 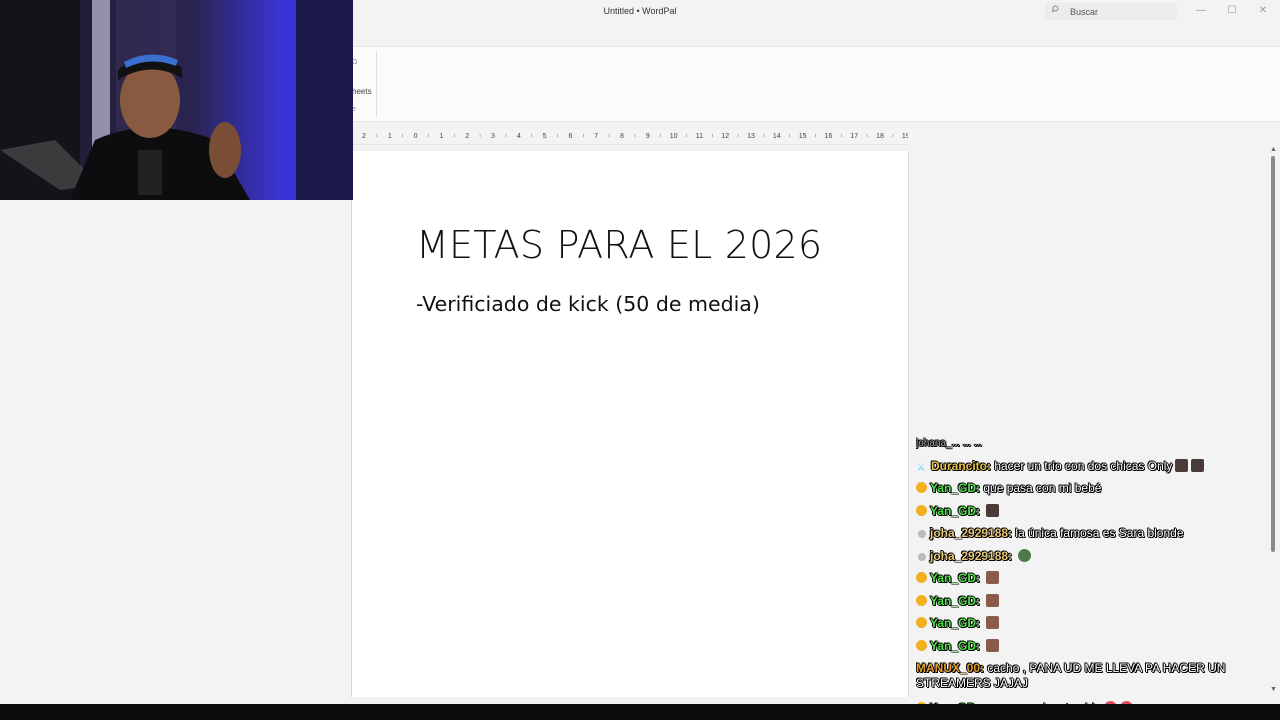 What do you see at coordinates (880, 136) in the screenshot?
I see `ruler-tick-label: 18` at bounding box center [880, 136].